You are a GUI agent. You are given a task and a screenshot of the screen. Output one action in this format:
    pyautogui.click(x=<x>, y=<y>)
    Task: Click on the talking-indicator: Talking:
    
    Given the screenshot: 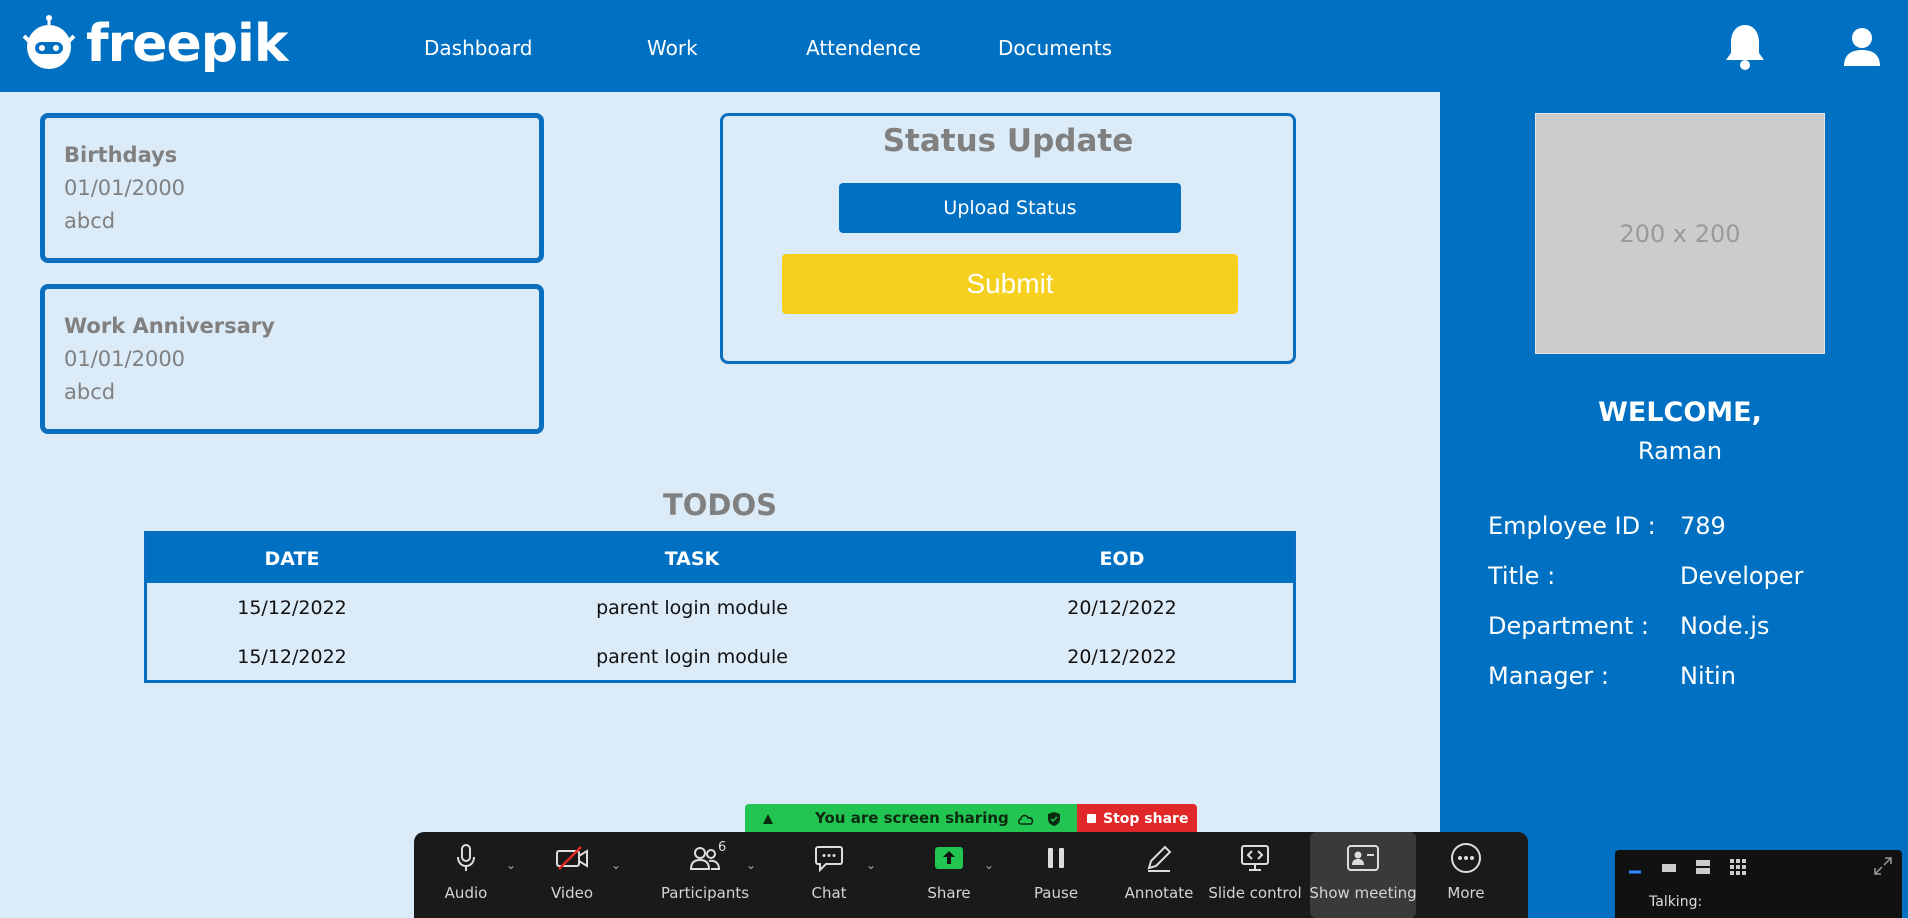 What is the action you would take?
    pyautogui.click(x=1676, y=902)
    